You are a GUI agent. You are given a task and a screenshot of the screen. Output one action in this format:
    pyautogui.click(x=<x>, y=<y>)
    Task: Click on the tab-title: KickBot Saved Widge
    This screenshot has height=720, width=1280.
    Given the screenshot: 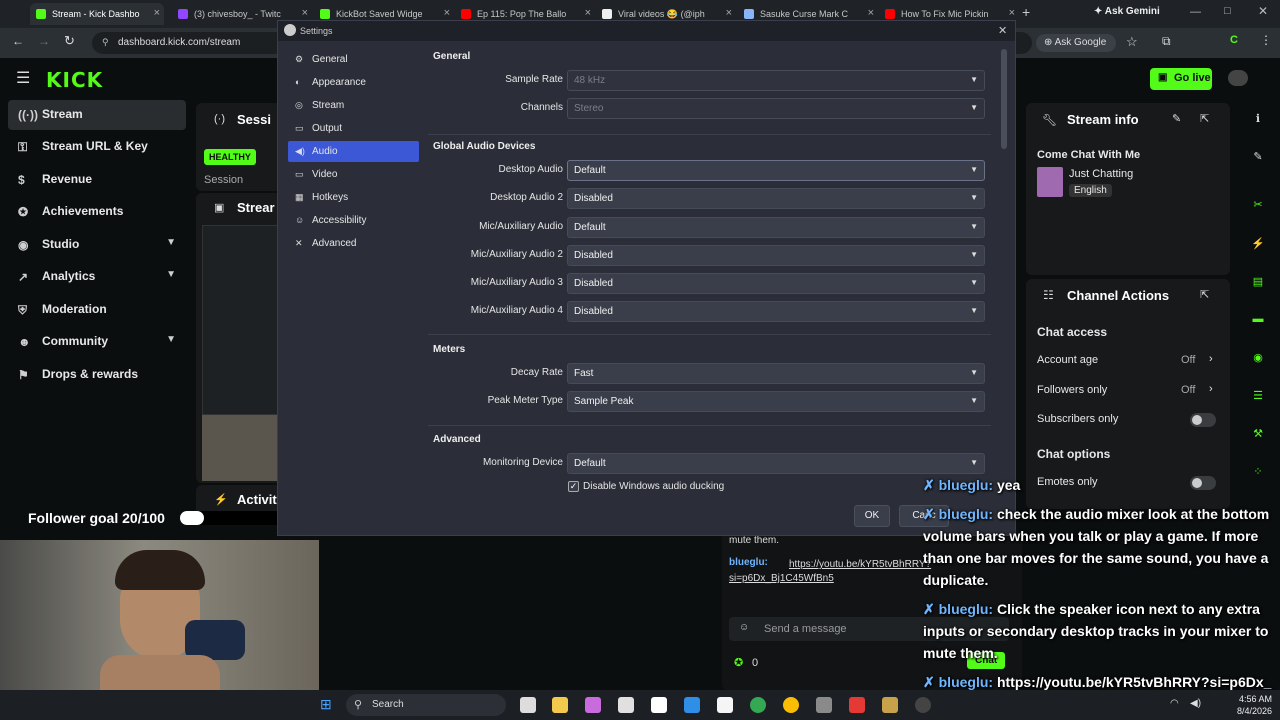 What is the action you would take?
    pyautogui.click(x=379, y=14)
    